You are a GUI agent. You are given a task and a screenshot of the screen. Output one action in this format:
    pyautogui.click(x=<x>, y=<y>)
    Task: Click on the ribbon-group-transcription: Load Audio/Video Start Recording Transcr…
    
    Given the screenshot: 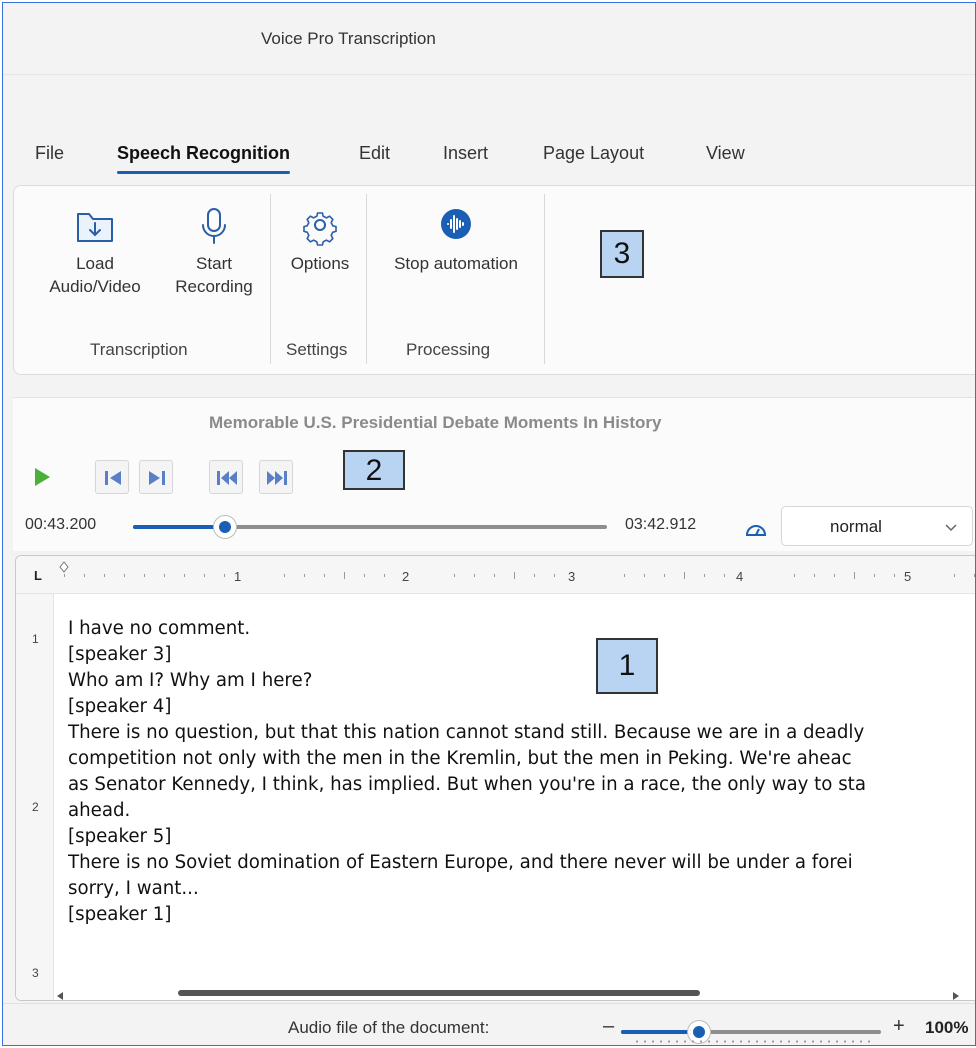 What is the action you would take?
    pyautogui.click(x=142, y=280)
    